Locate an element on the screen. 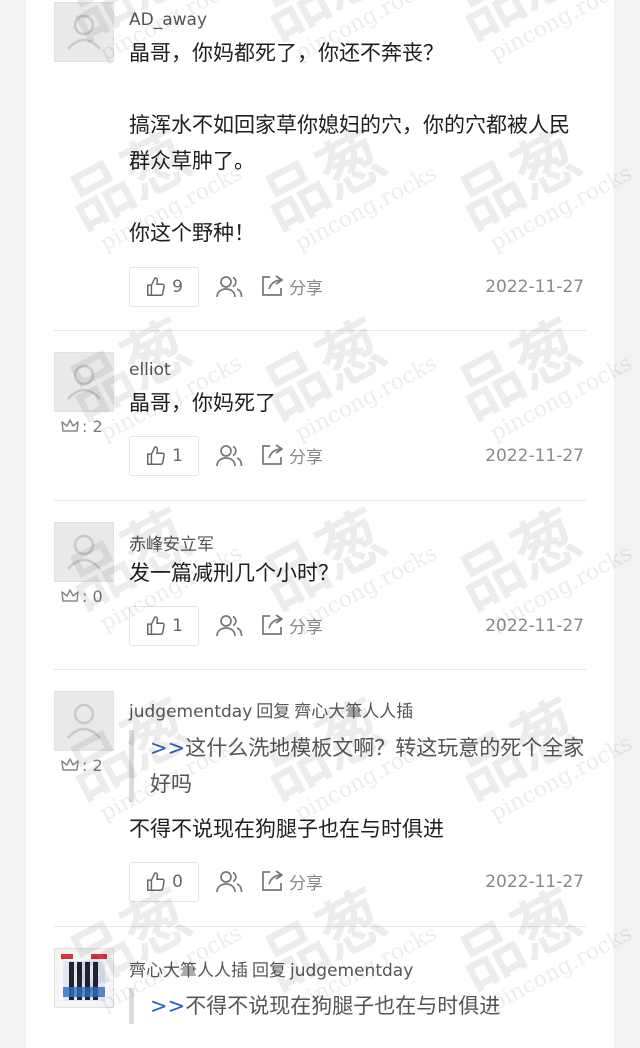 This screenshot has width=640, height=1048. comment-author: judgementday is located at coordinates (190, 712).